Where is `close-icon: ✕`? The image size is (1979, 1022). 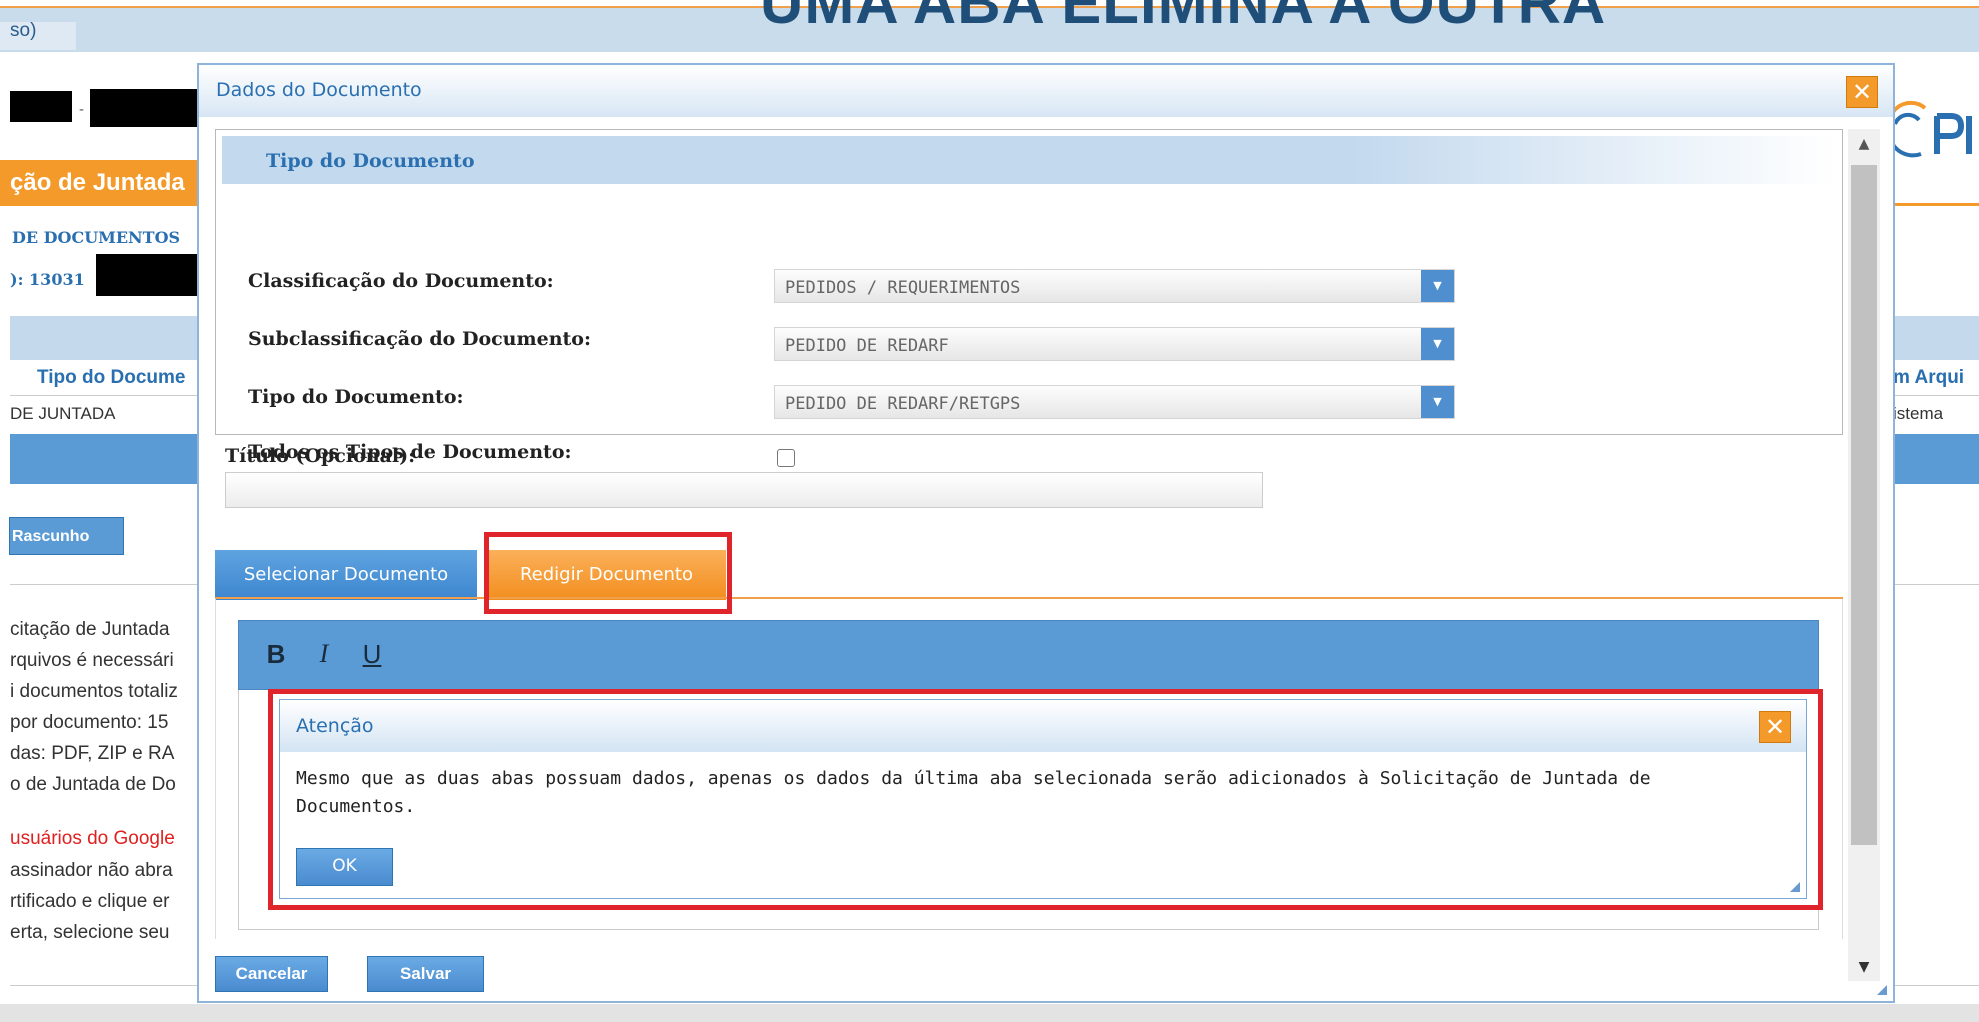 close-icon: ✕ is located at coordinates (1862, 92).